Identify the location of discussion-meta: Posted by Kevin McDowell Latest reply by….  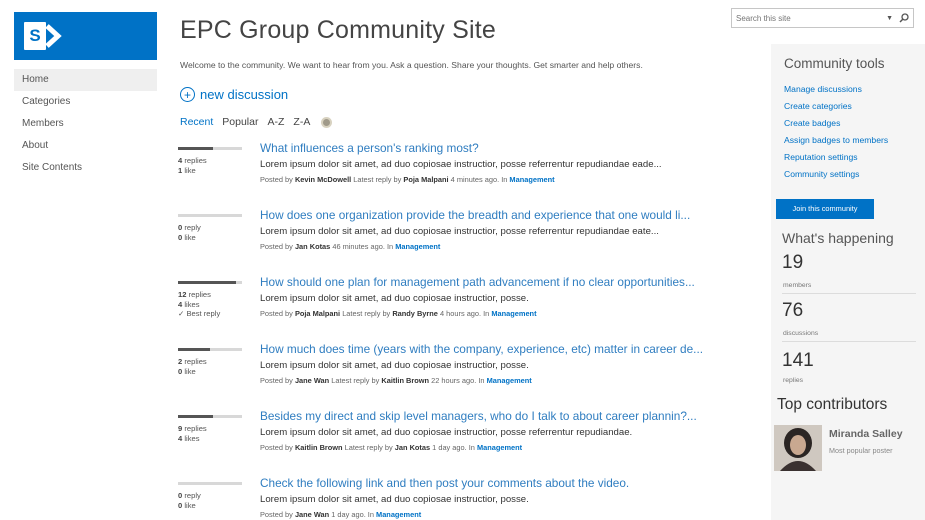
(407, 179).